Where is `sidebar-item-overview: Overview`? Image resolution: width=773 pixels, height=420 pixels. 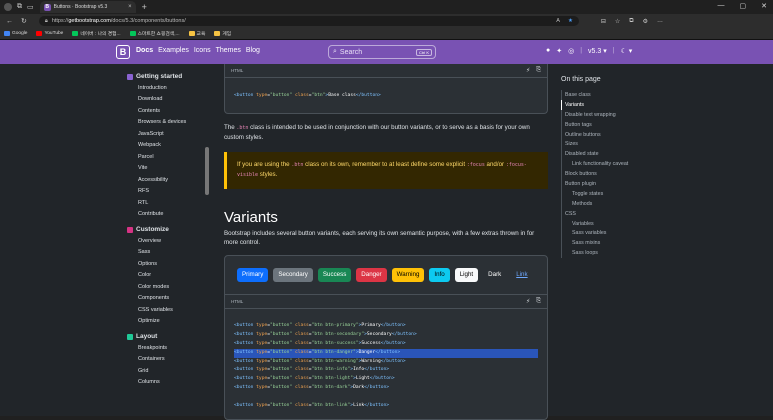 sidebar-item-overview: Overview is located at coordinates (168, 241).